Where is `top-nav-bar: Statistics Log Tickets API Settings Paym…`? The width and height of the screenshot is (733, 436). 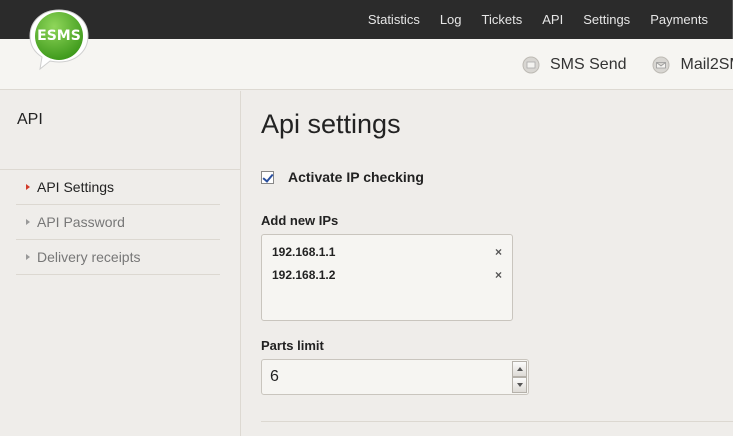 top-nav-bar: Statistics Log Tickets API Settings Paym… is located at coordinates (366, 19).